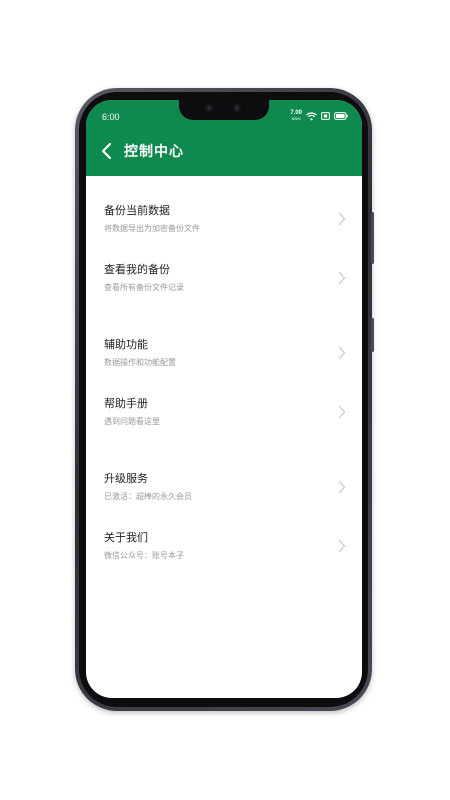 The height and width of the screenshot is (800, 450). What do you see at coordinates (311, 116) in the screenshot?
I see `wifi-icon` at bounding box center [311, 116].